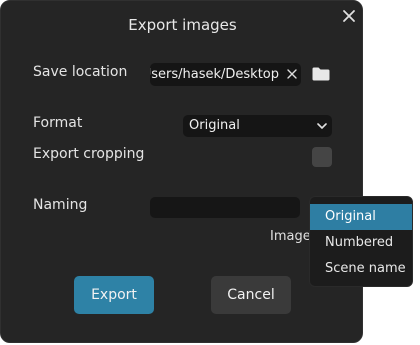 The image size is (420, 345). I want to click on save-location-label: Save location, so click(80, 72).